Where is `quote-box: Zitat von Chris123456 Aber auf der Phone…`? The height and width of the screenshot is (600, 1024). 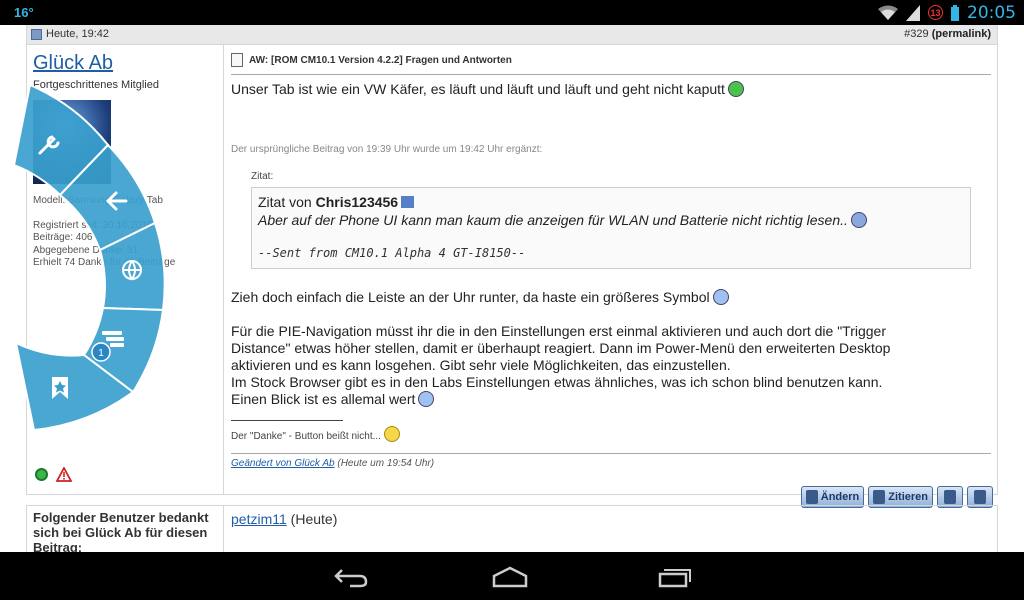 quote-box: Zitat von Chris123456 Aber auf der Phone… is located at coordinates (611, 228).